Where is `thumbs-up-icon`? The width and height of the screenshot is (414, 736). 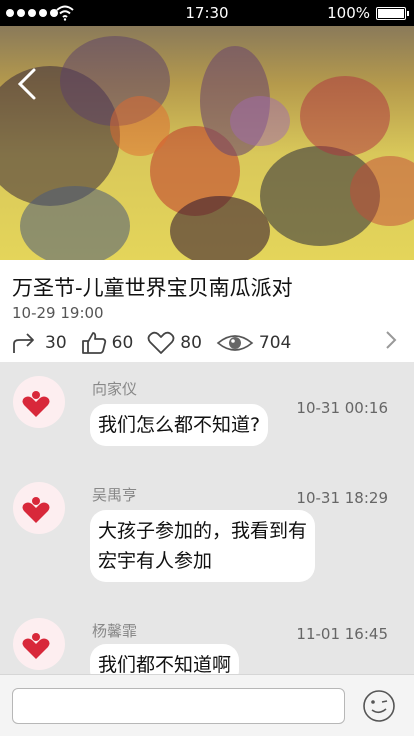
thumbs-up-icon is located at coordinates (93, 343).